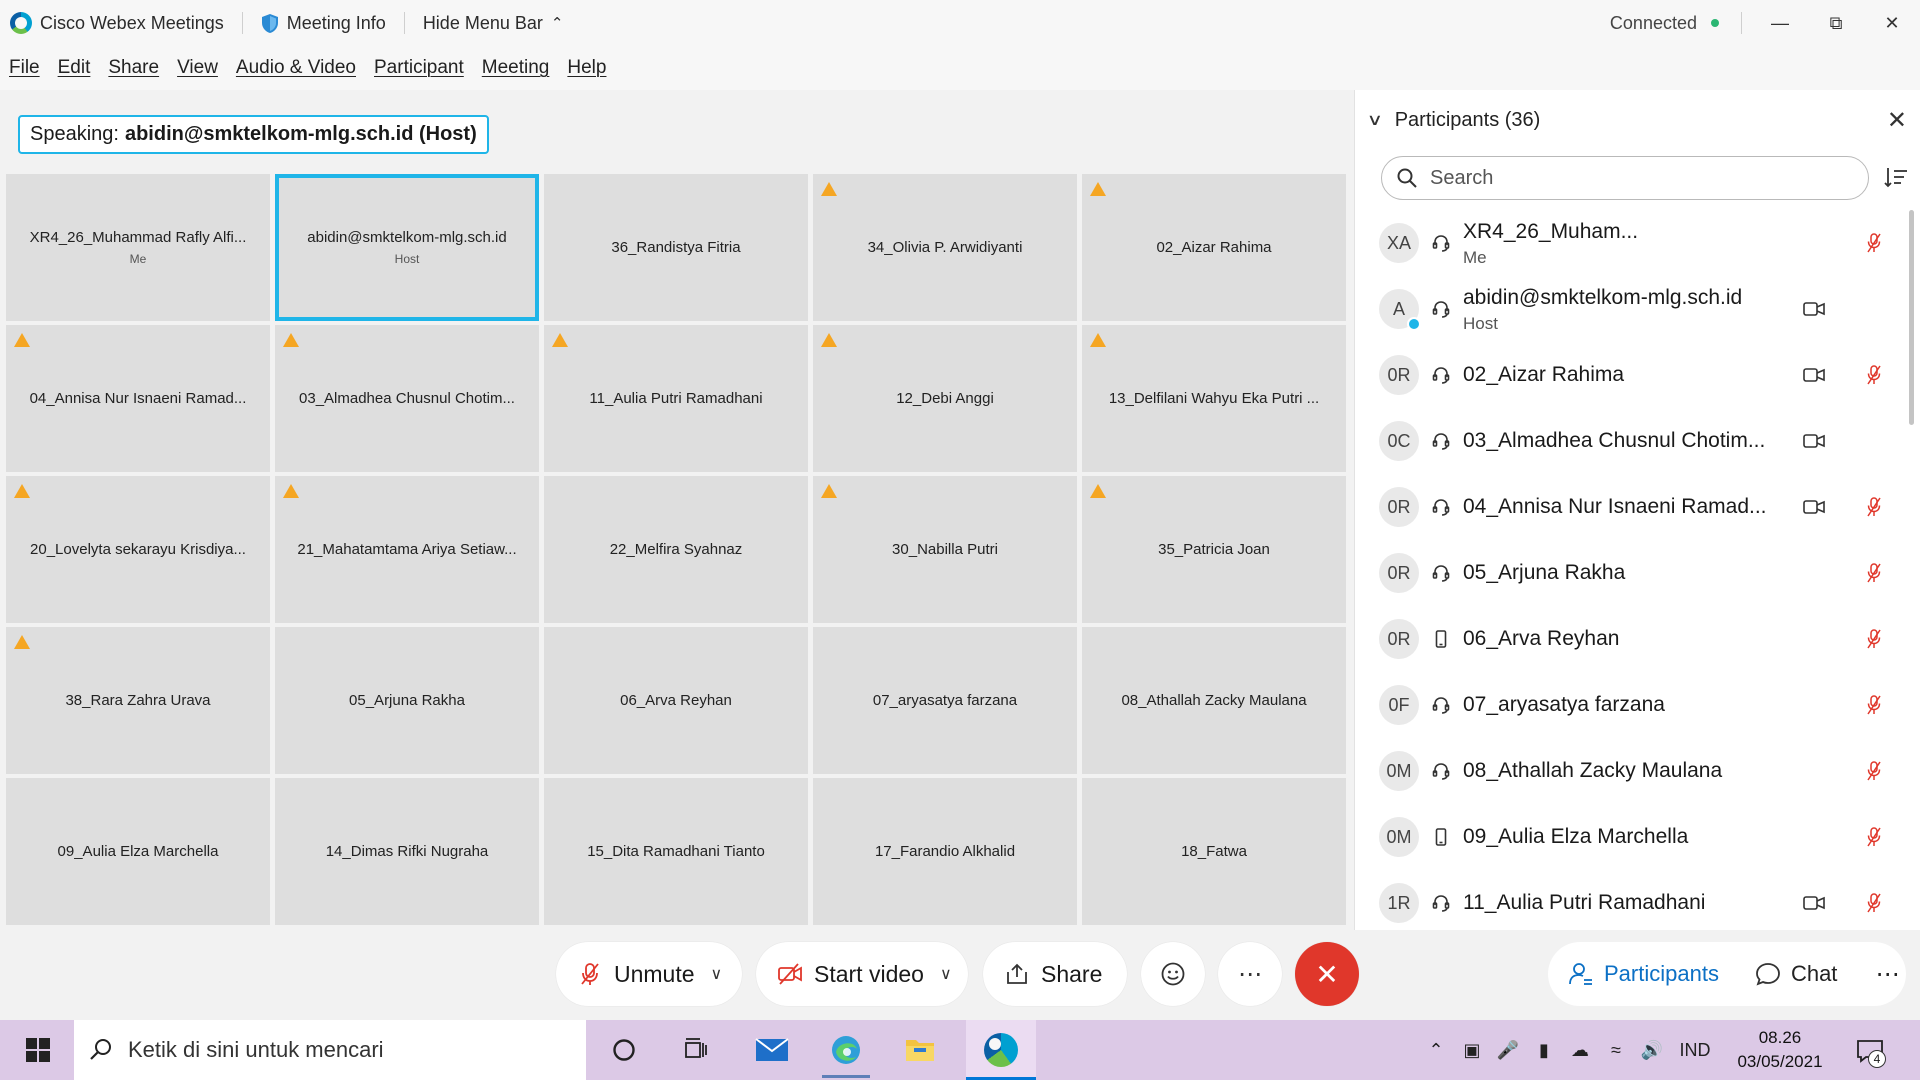 The width and height of the screenshot is (1920, 1080). I want to click on menu-edit: Edit, so click(74, 68).